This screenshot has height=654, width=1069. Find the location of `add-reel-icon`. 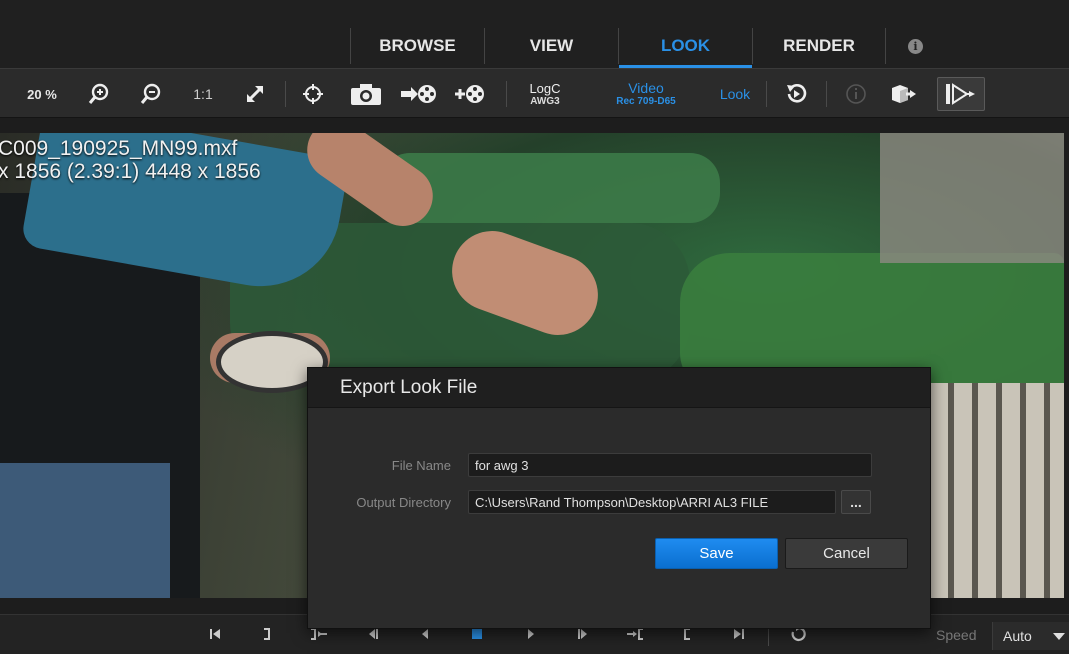

add-reel-icon is located at coordinates (470, 94).